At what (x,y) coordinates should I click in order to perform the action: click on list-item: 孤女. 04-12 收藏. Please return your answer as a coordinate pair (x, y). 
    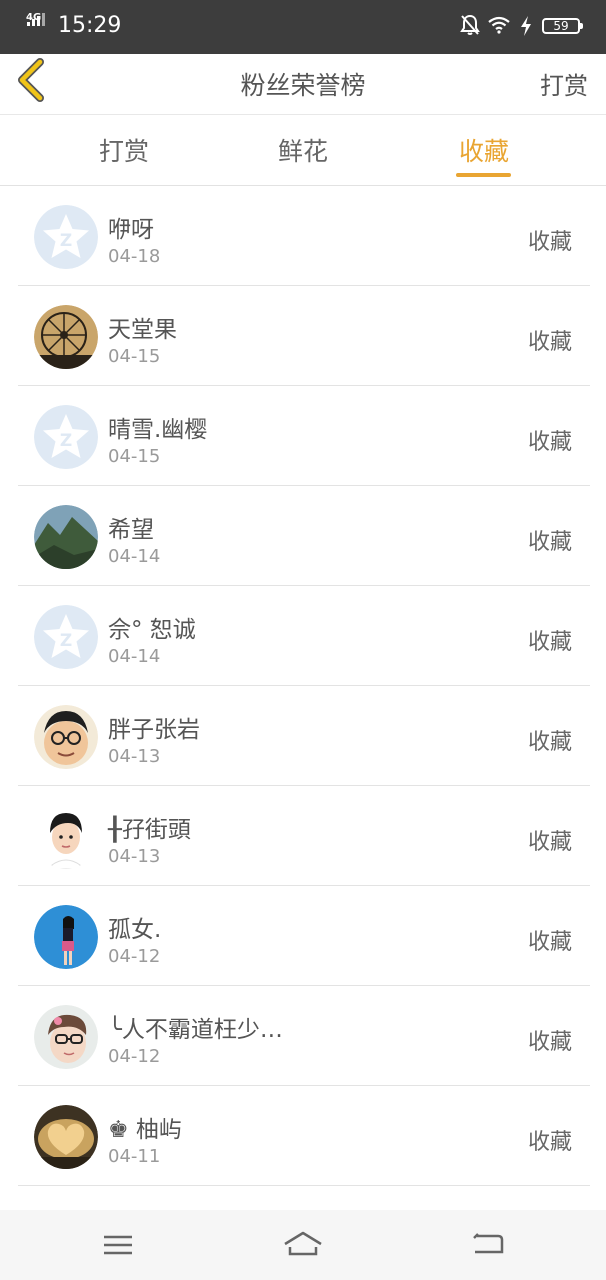
    Looking at the image, I should click on (304, 936).